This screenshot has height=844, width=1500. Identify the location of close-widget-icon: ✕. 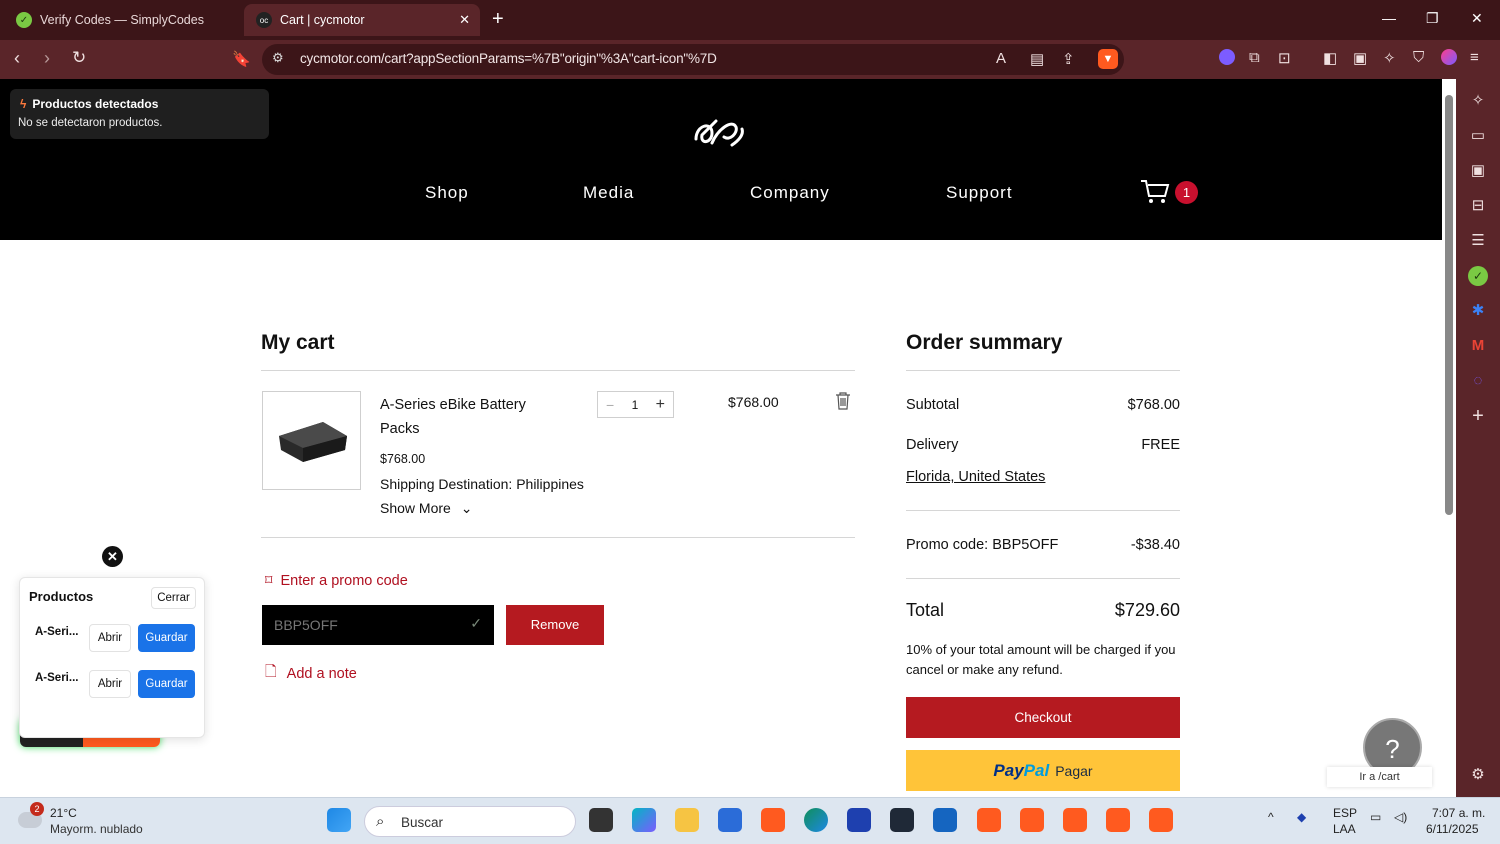
(112, 556).